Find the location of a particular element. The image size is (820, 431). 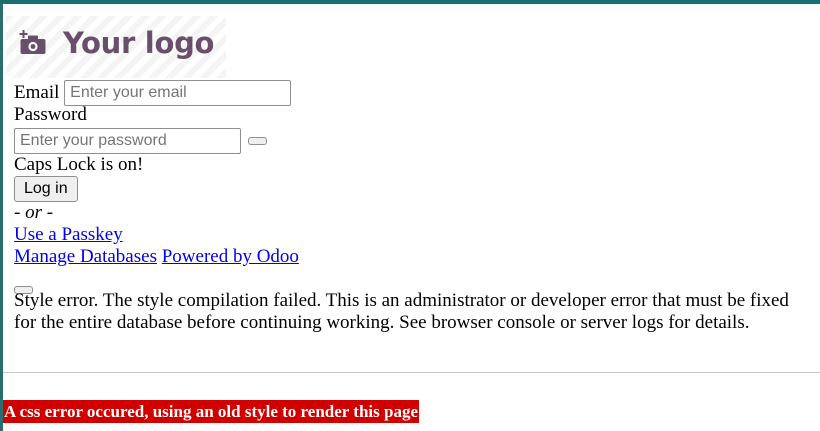

login-button-row: Log in is located at coordinates (46, 189).